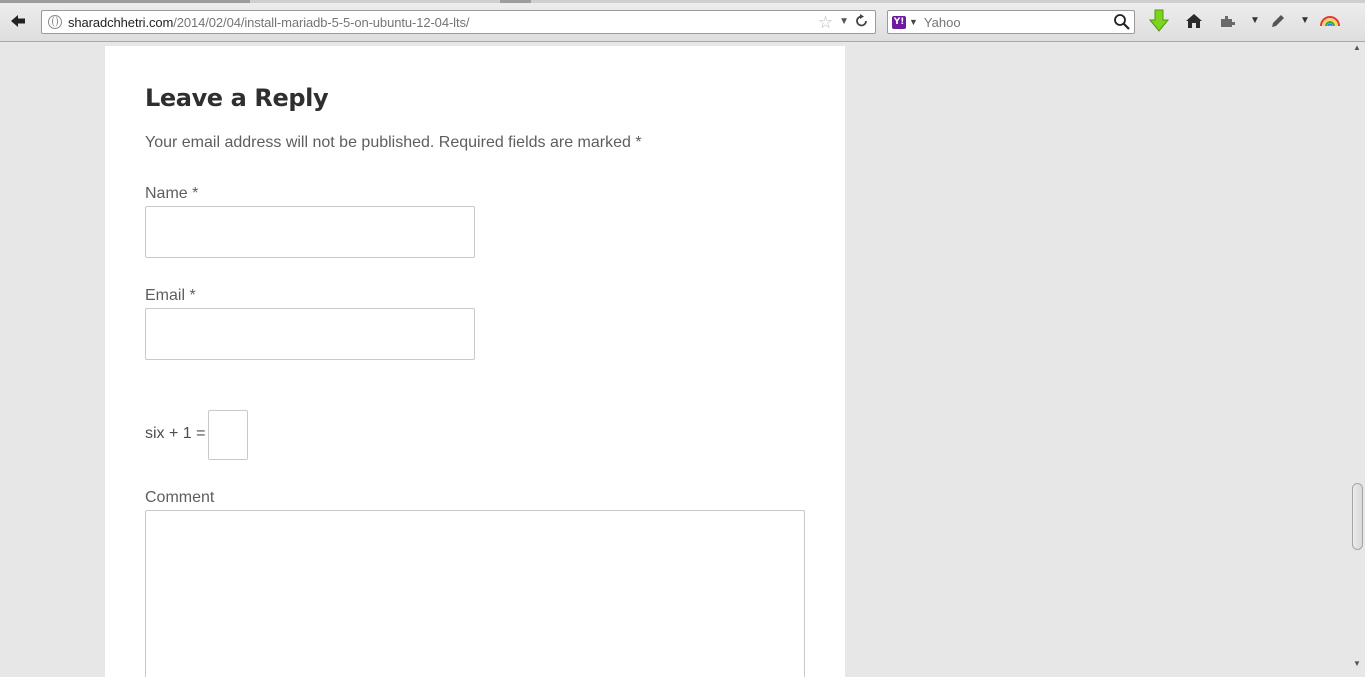 The height and width of the screenshot is (677, 1365). I want to click on search-input, so click(1018, 22).